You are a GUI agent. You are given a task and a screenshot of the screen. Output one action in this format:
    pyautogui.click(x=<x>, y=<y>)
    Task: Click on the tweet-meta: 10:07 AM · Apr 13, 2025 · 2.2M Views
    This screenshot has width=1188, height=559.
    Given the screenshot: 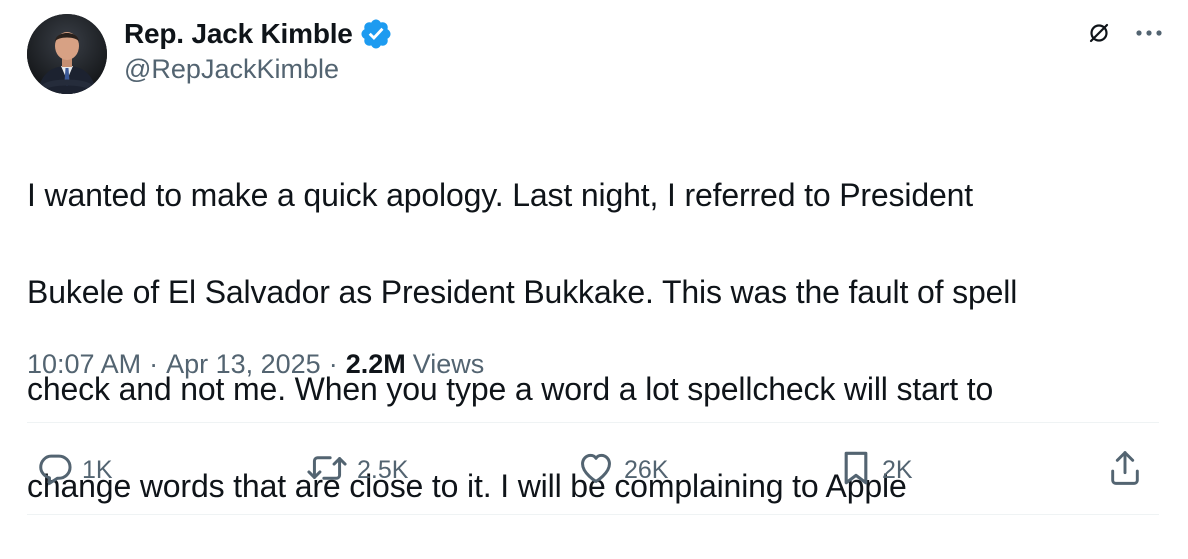 What is the action you would take?
    pyautogui.click(x=255, y=364)
    